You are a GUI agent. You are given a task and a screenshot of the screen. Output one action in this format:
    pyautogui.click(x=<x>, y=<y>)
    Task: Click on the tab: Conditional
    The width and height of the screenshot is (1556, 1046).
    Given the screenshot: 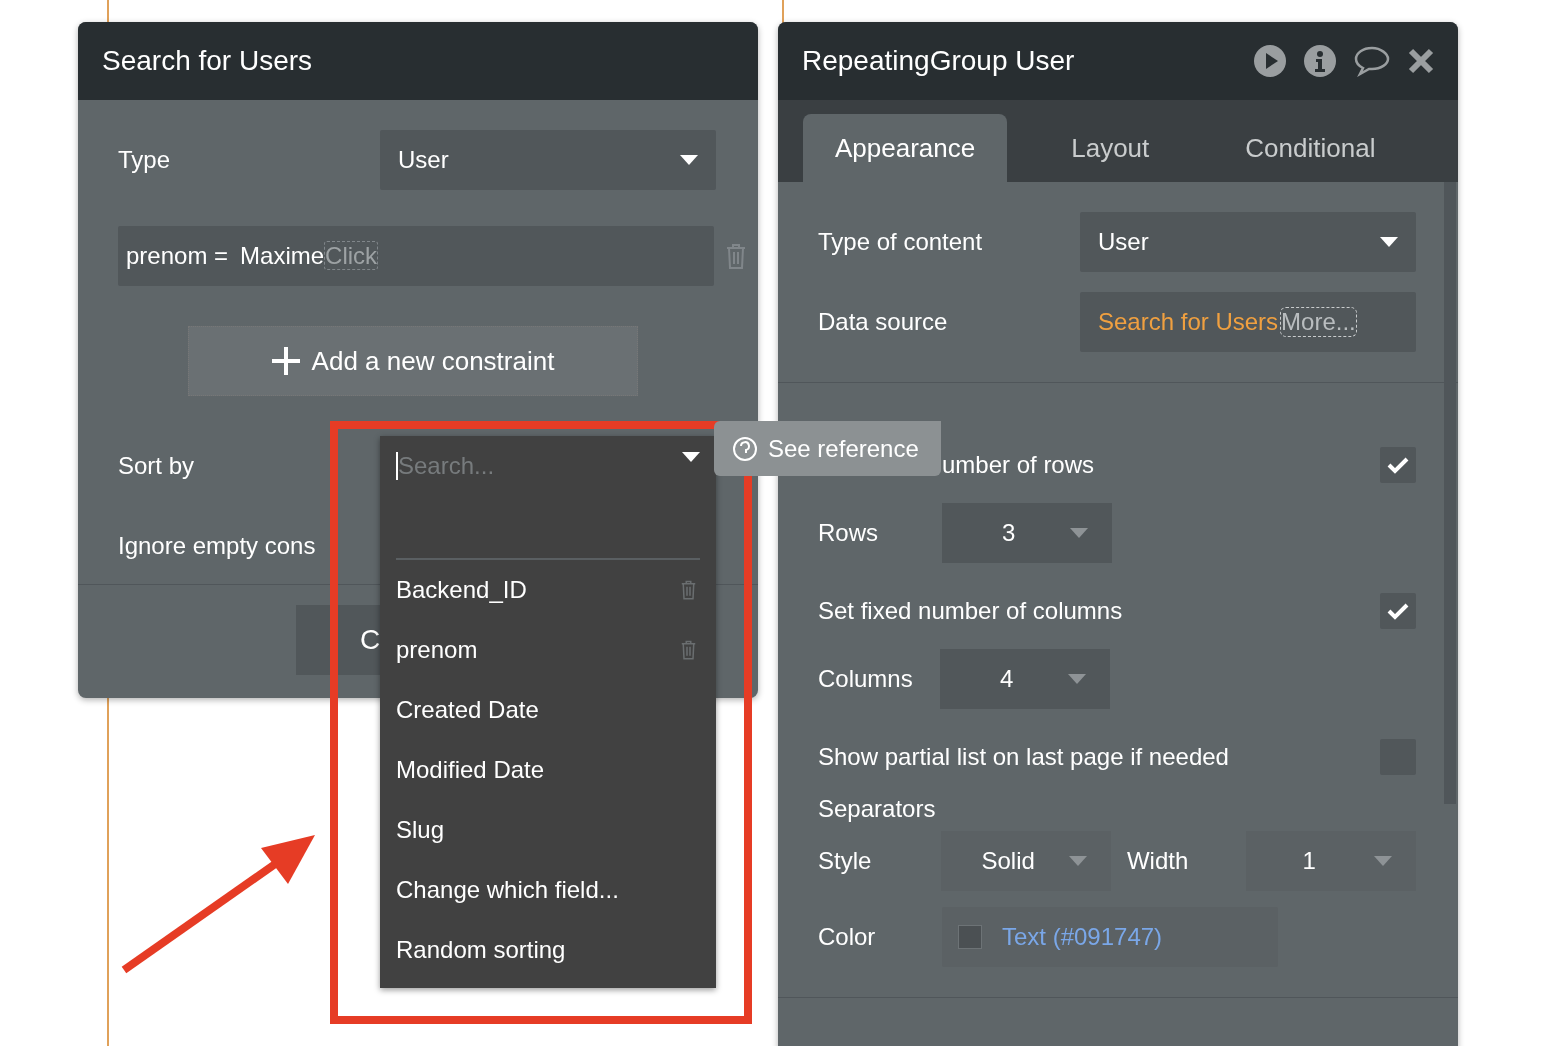 What is the action you would take?
    pyautogui.click(x=1310, y=148)
    